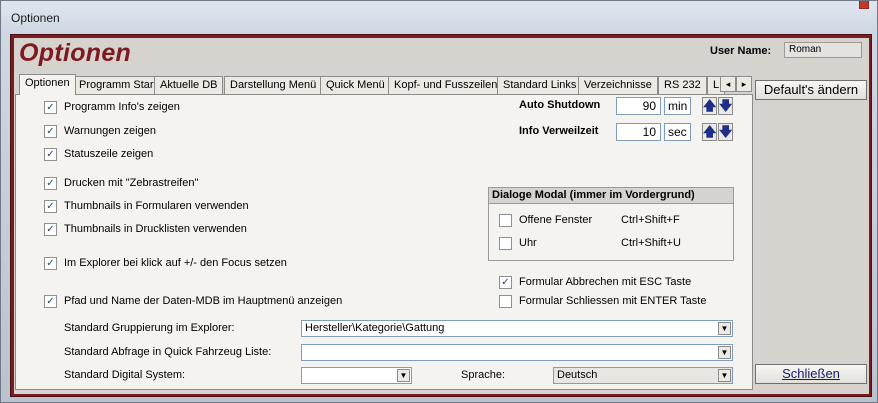 The height and width of the screenshot is (403, 878). Describe the element at coordinates (725, 106) in the screenshot. I see `auto-shutdown-down-icon: 🡇` at that location.